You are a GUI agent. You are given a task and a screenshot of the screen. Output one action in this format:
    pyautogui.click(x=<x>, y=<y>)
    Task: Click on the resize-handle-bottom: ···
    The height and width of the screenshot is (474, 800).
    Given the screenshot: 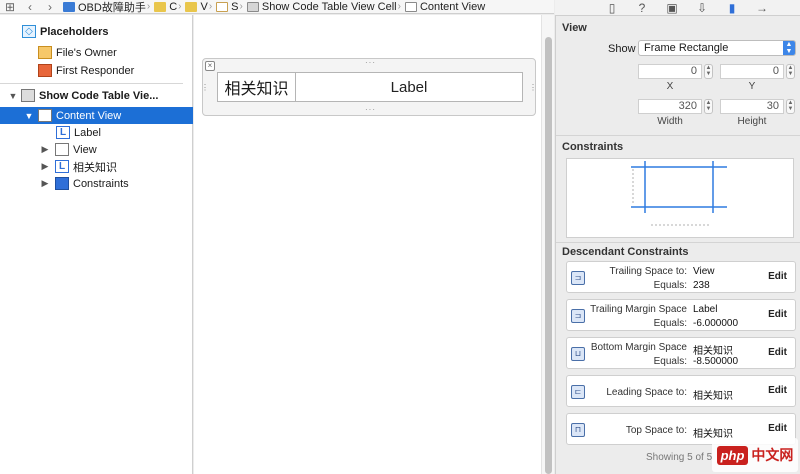 What is the action you would take?
    pyautogui.click(x=370, y=109)
    